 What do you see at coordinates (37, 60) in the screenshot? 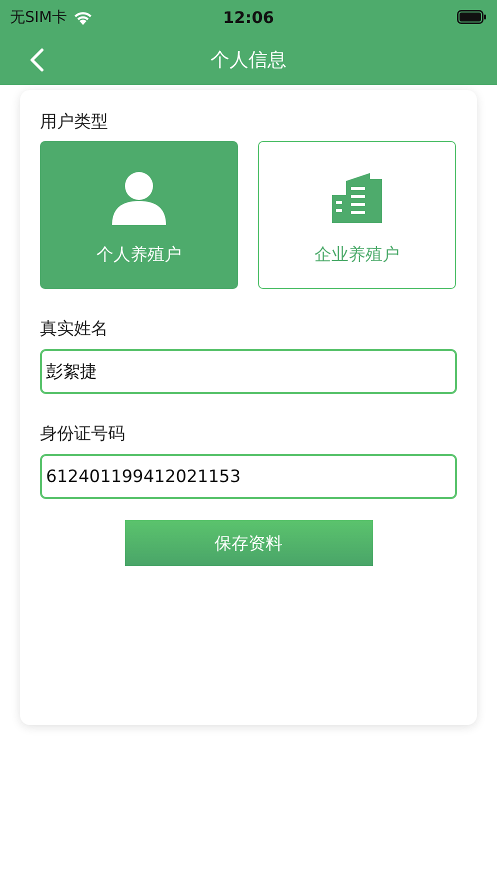
I see `back-icon` at bounding box center [37, 60].